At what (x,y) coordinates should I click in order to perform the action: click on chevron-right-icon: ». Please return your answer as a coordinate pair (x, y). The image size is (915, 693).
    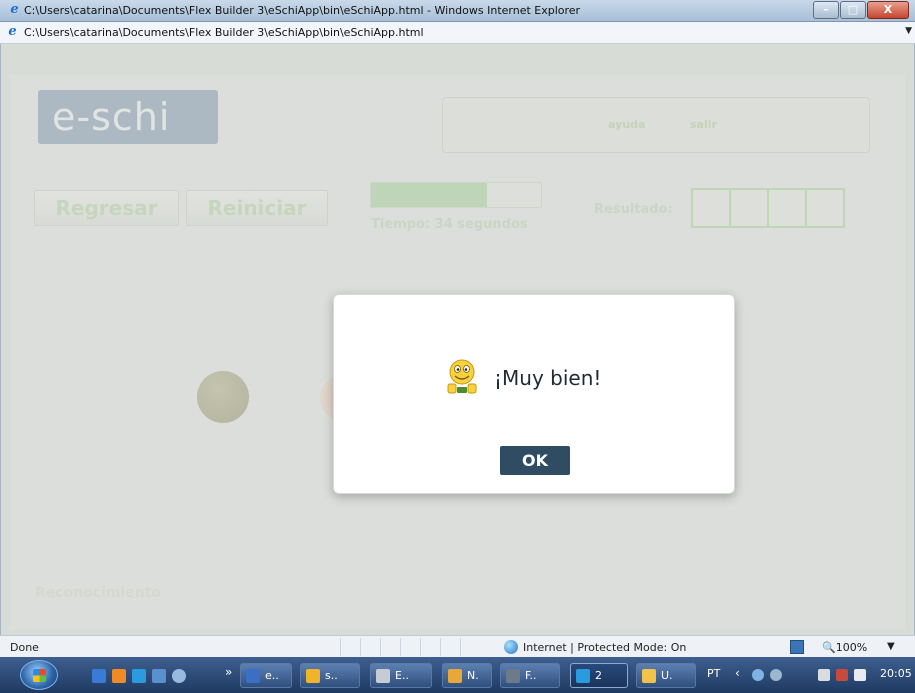
    Looking at the image, I should click on (228, 672).